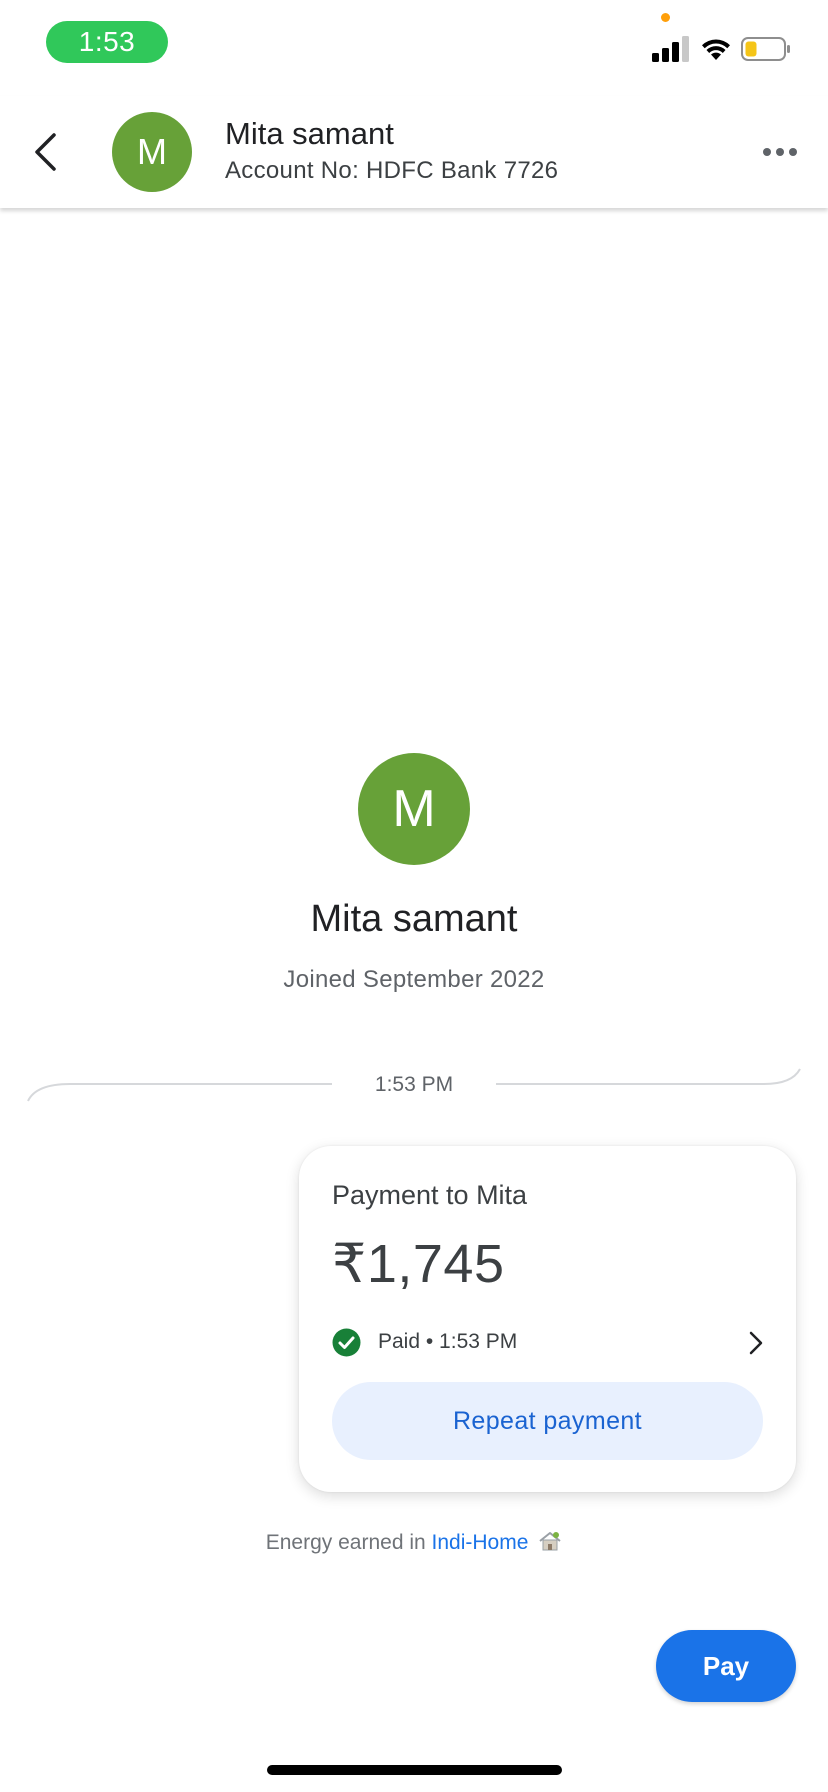  I want to click on payment-amount: ₹1,745, so click(418, 1264).